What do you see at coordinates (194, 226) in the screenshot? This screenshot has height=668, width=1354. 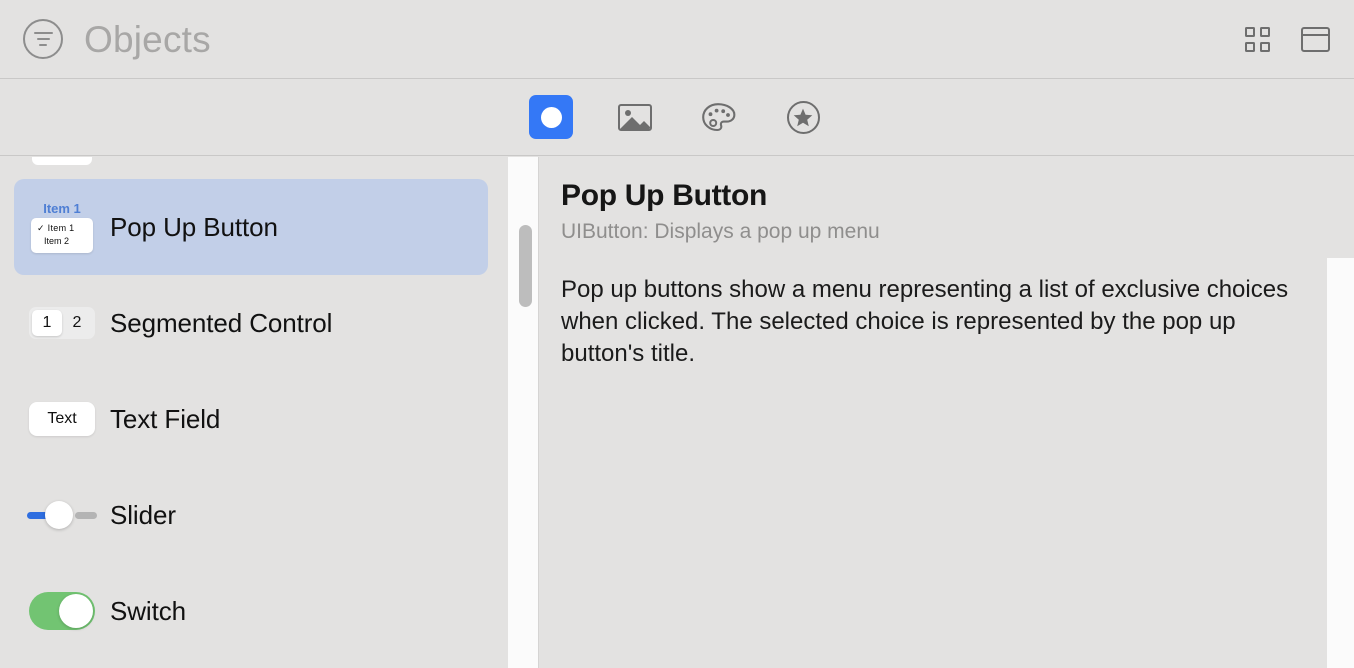 I see `list-item-label: Pop Up Button` at bounding box center [194, 226].